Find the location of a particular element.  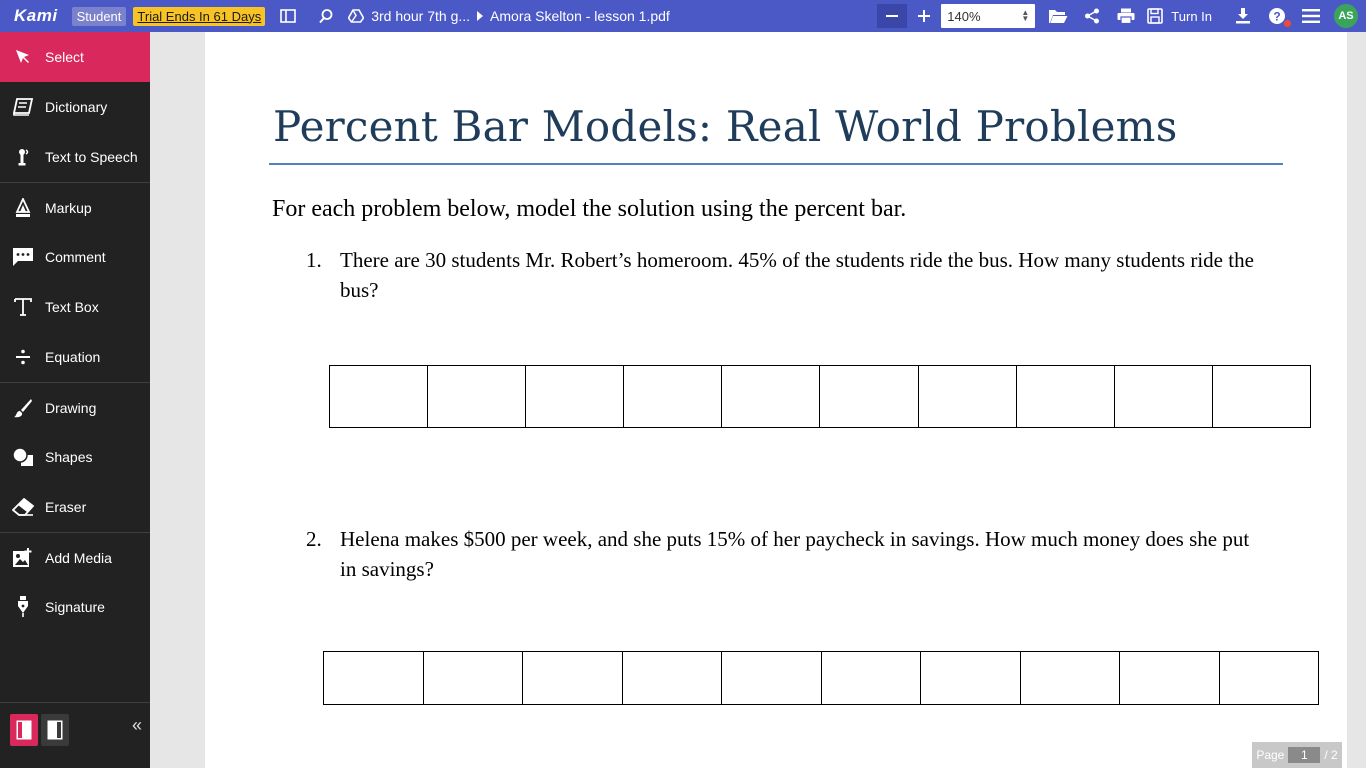

sidebar-item-text-to-speech: Text to Speech is located at coordinates (75, 157).